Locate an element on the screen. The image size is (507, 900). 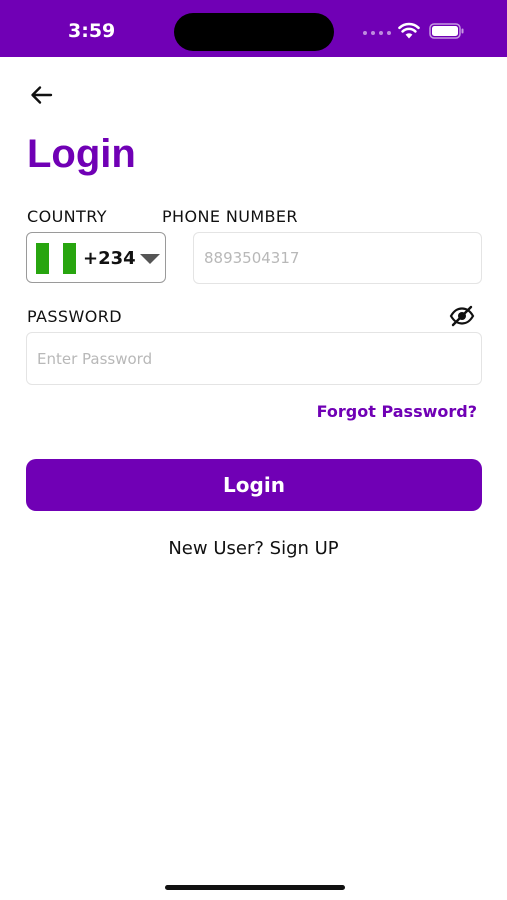
signal-icon is located at coordinates (377, 33).